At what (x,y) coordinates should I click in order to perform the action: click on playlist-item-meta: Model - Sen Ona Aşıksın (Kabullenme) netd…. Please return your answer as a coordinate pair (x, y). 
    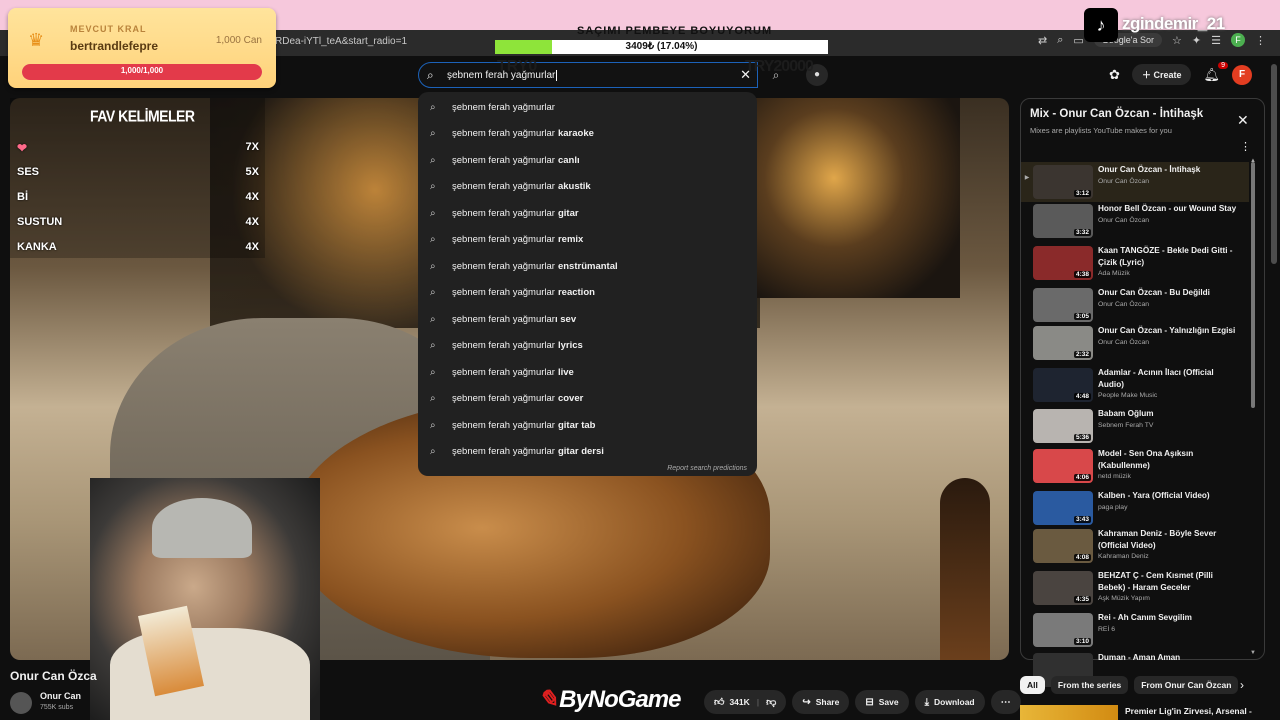
    Looking at the image, I should click on (1168, 466).